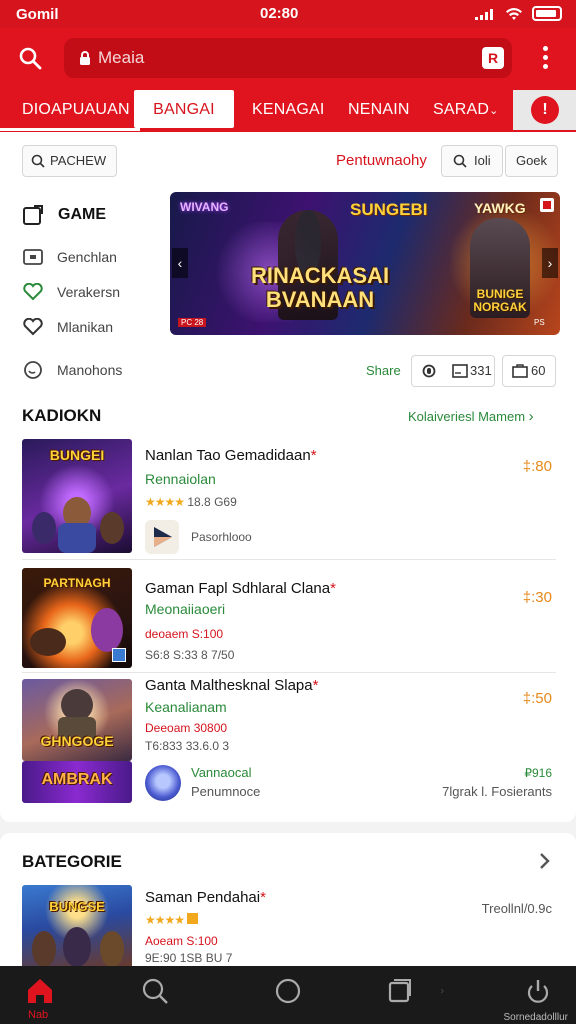 The height and width of the screenshot is (1024, 576). What do you see at coordinates (77, 496) in the screenshot?
I see `game-thumbnail: BUNGEI` at bounding box center [77, 496].